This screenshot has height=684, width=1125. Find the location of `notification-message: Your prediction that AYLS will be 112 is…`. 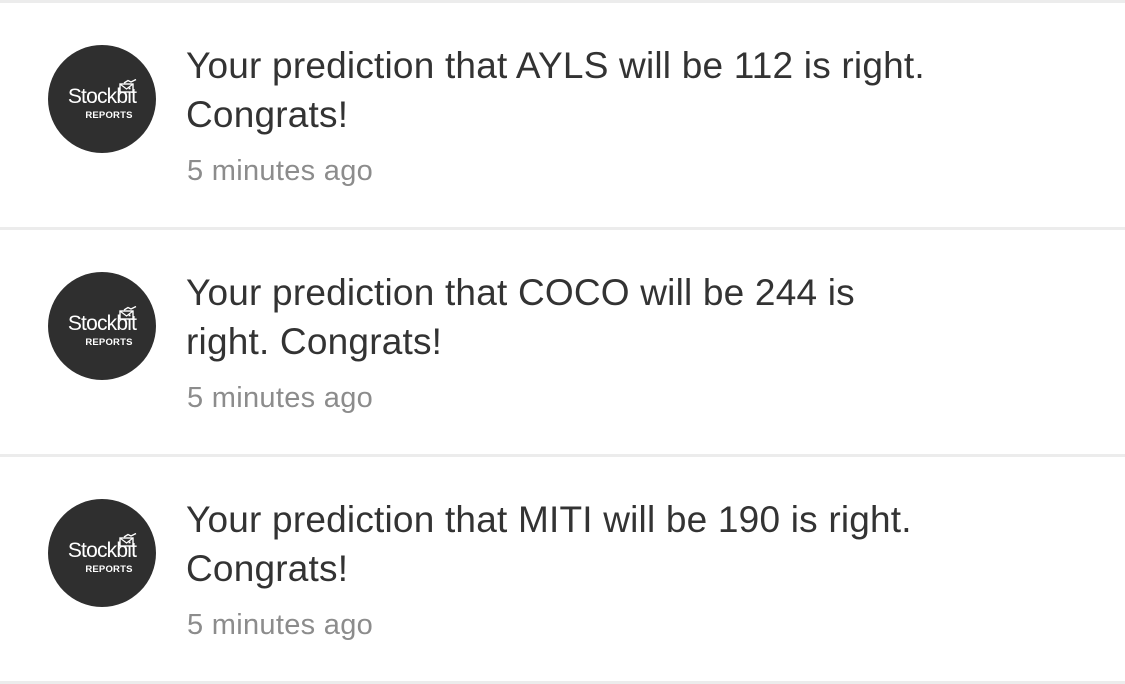

notification-message: Your prediction that AYLS will be 112 is… is located at coordinates (555, 90).